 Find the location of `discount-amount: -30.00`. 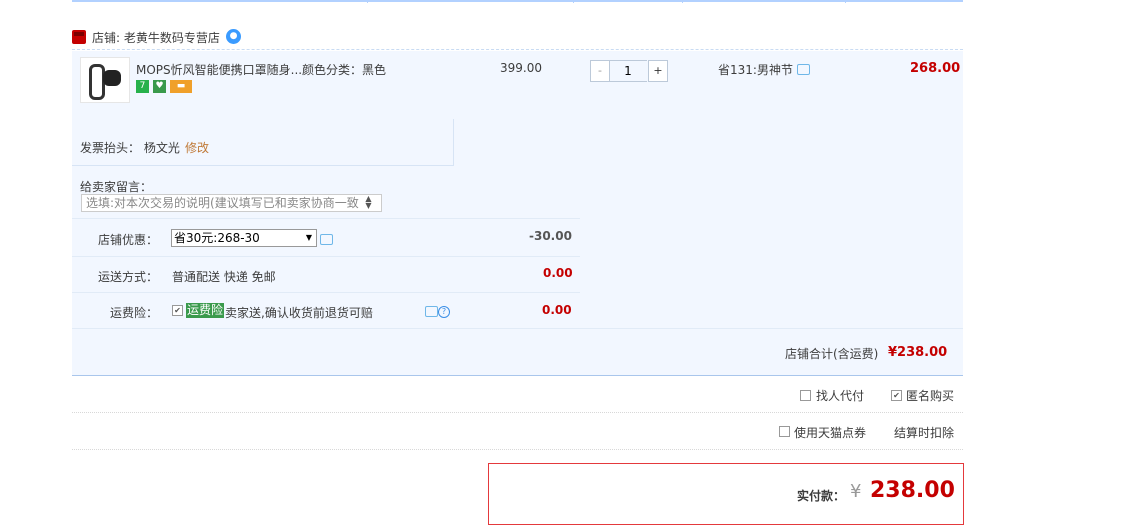

discount-amount: -30.00 is located at coordinates (550, 236).